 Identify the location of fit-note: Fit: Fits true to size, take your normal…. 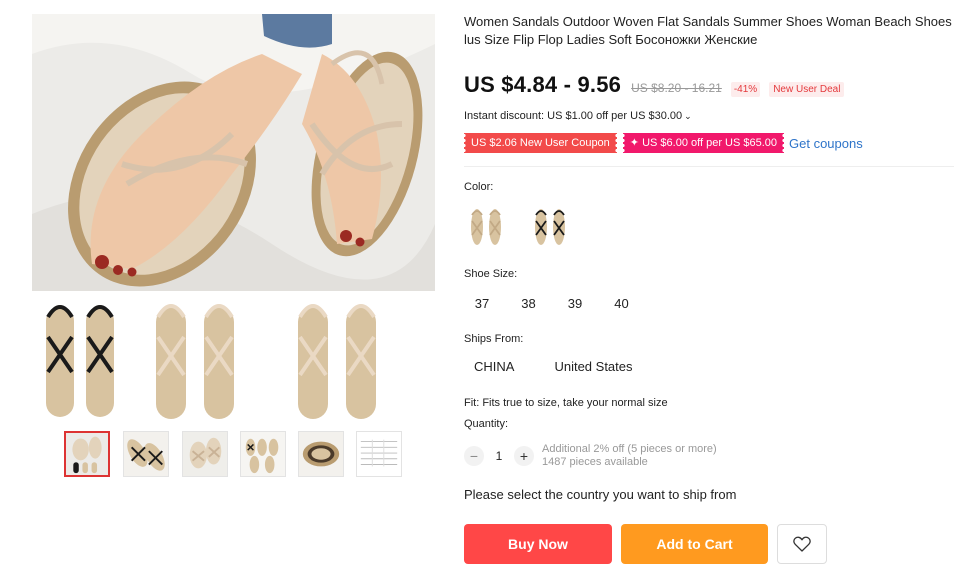
(566, 403).